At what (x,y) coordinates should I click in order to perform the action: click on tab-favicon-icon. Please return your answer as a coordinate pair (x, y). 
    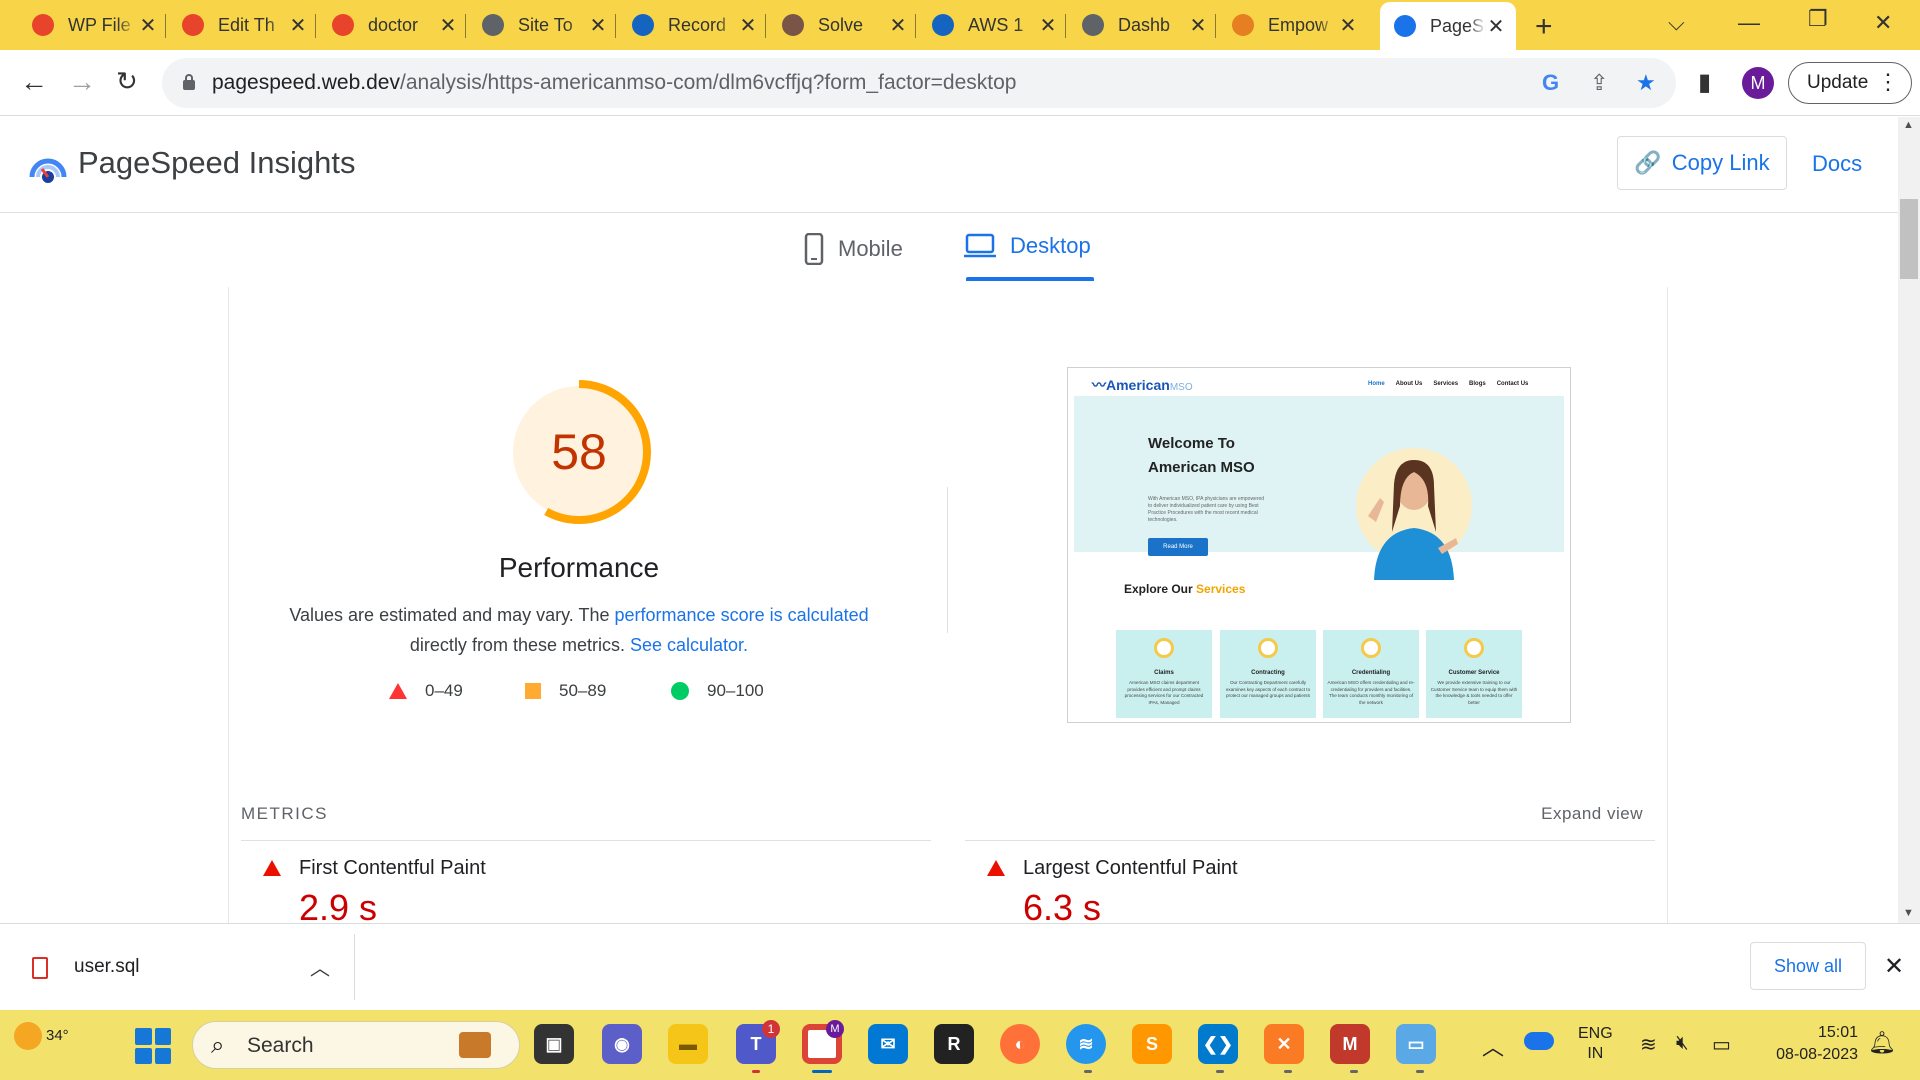
    Looking at the image, I should click on (43, 25).